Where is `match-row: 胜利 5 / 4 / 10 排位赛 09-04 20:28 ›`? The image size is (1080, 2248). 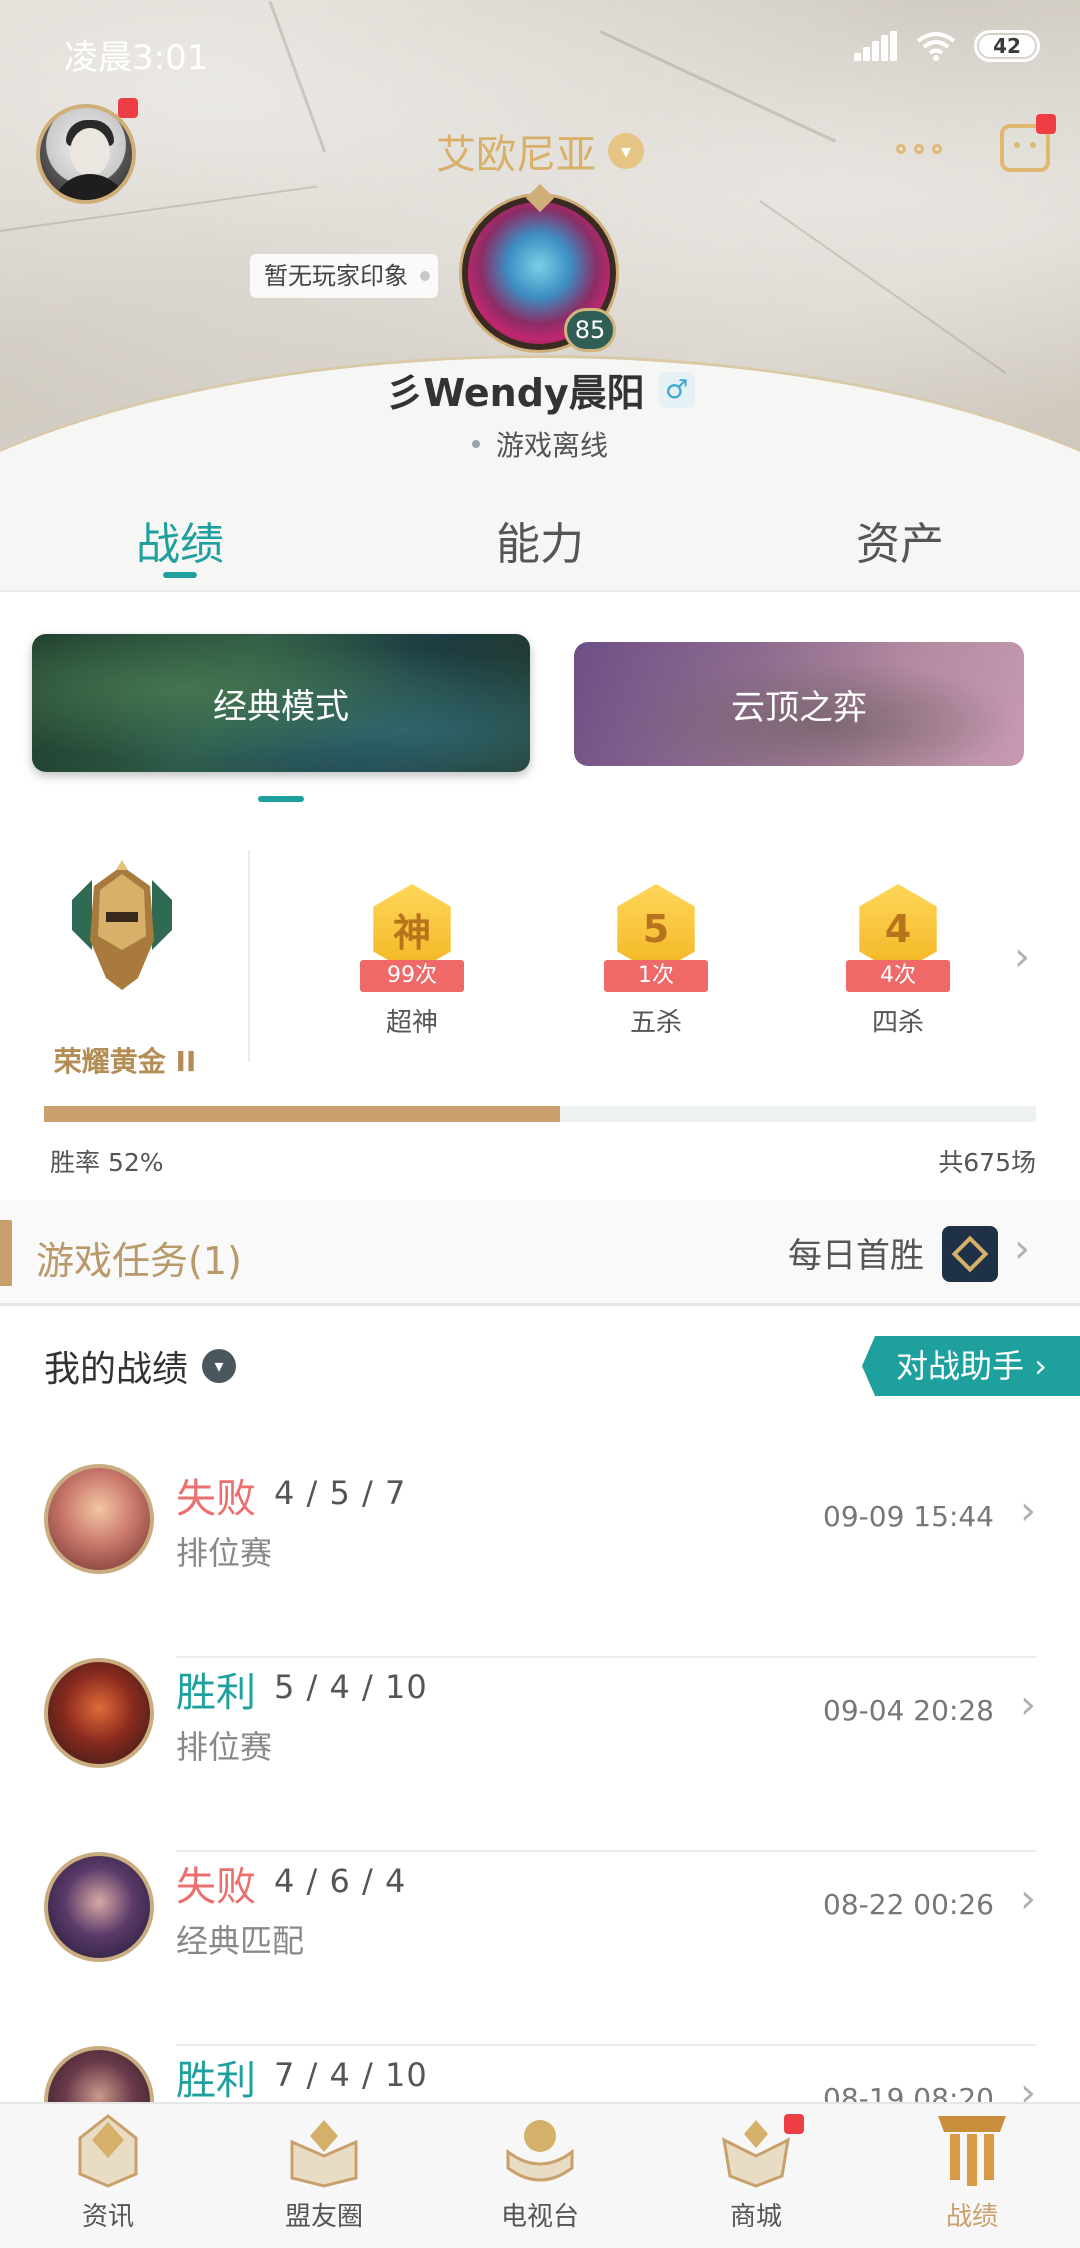 match-row: 胜利 5 / 4 / 10 排位赛 09-04 20:28 › is located at coordinates (540, 1755).